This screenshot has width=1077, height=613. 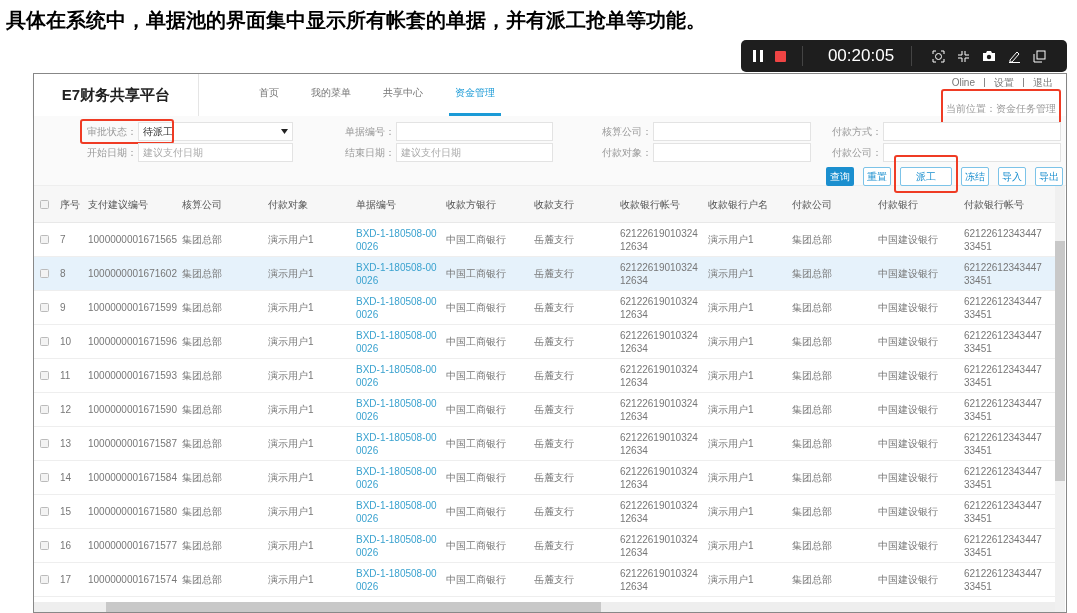 What do you see at coordinates (963, 56) in the screenshot?
I see `shrink-icon` at bounding box center [963, 56].